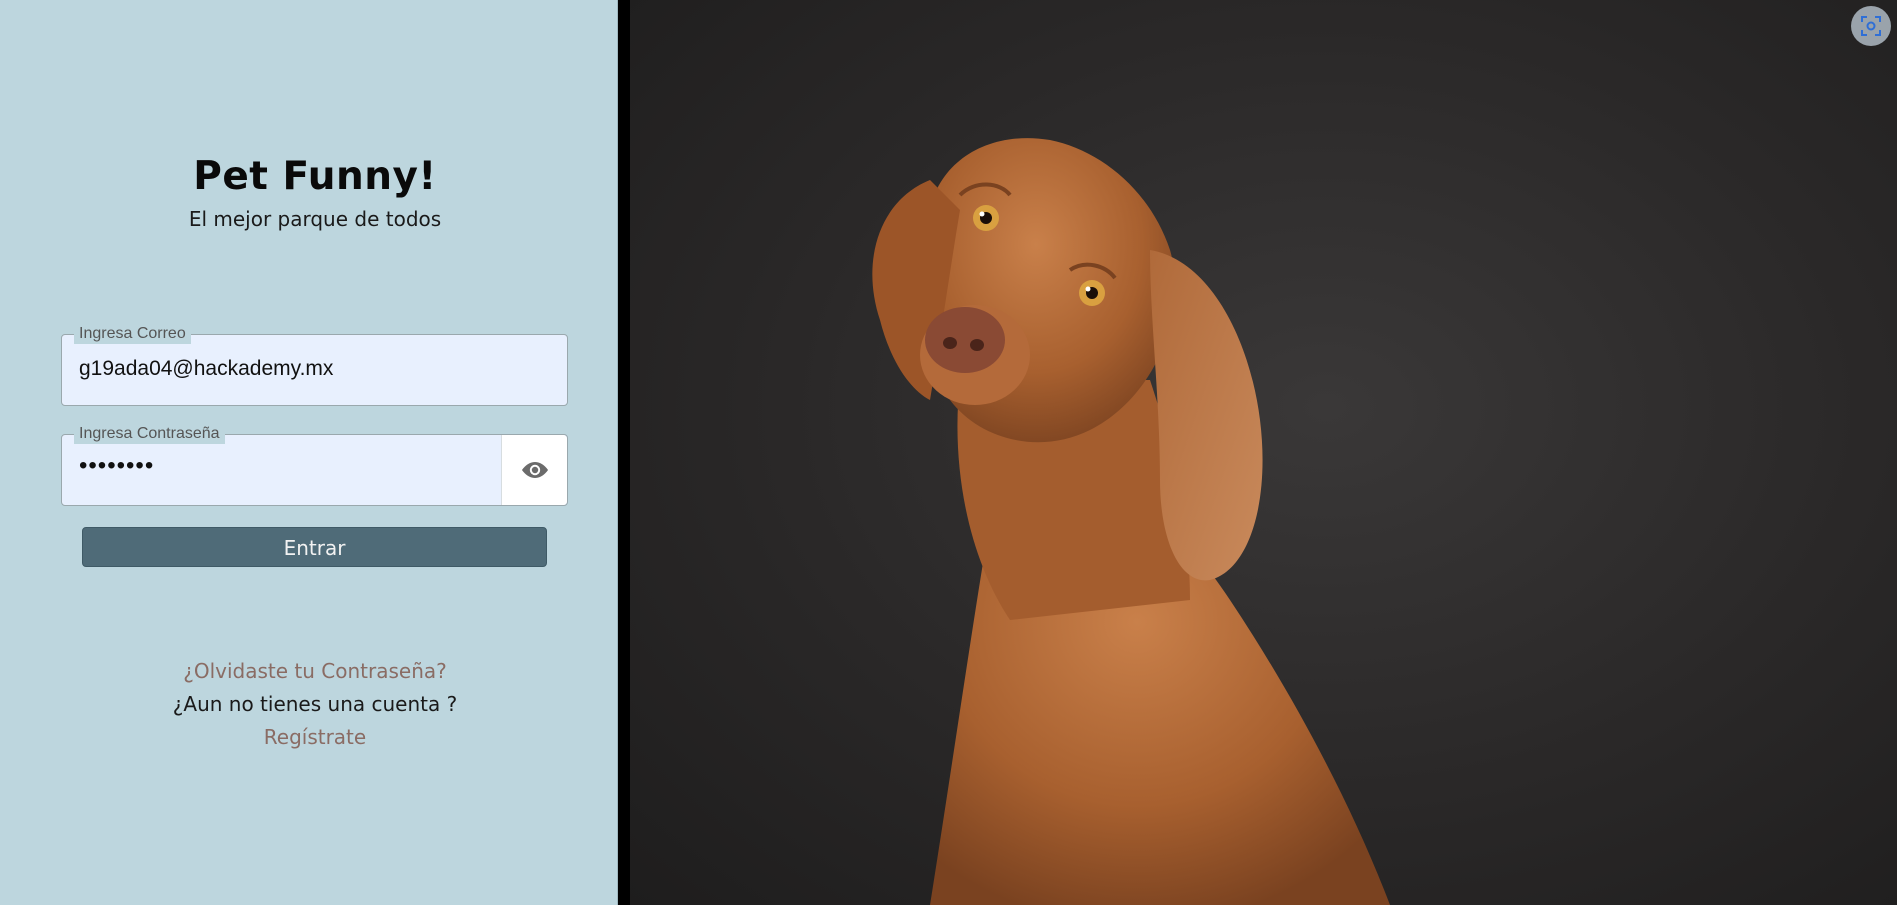 This screenshot has height=905, width=1897. I want to click on email-field: Ingresa Correo g19ada04@hackademy.mx, so click(314, 365).